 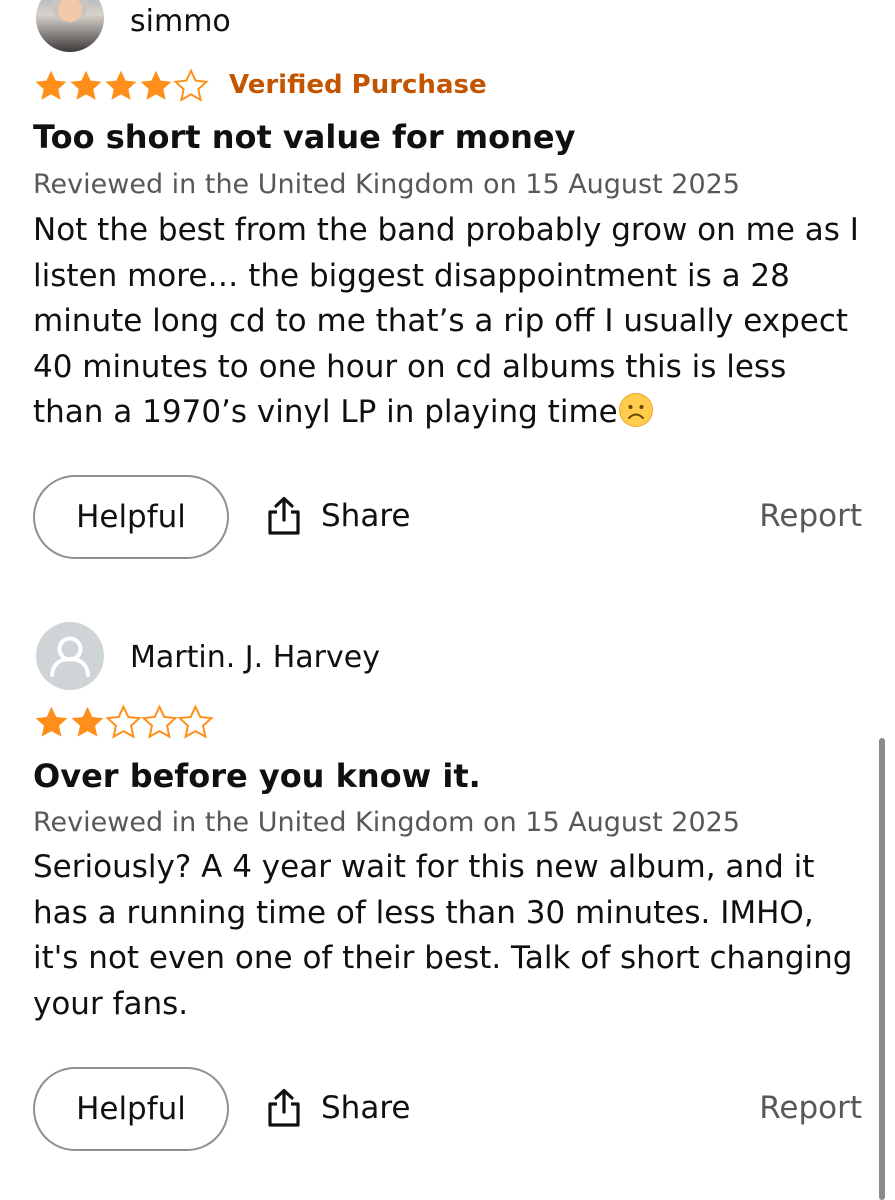 I want to click on review-title: Too short not value for money, so click(x=304, y=137).